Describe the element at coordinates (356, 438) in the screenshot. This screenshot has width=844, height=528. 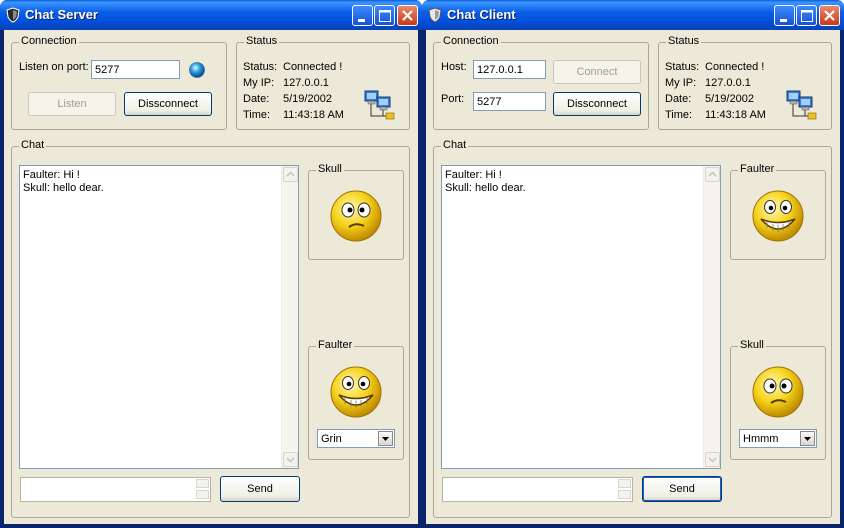
I see `emotion-select: Grin` at that location.